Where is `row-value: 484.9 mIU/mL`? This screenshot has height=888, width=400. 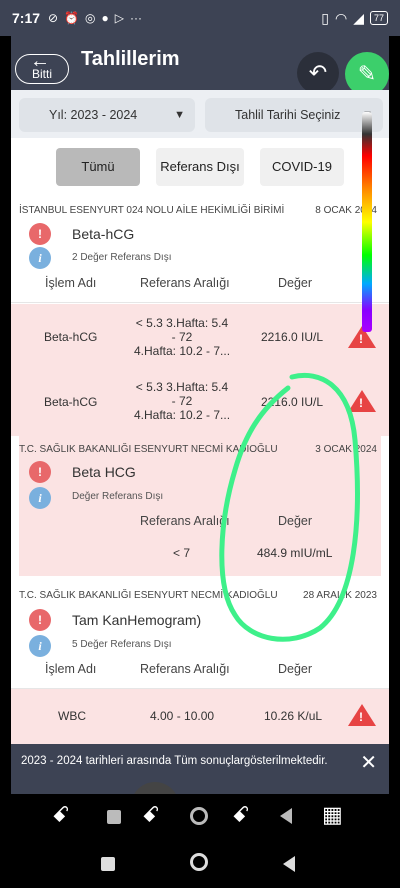
row-value: 484.9 mIU/mL is located at coordinates (295, 553).